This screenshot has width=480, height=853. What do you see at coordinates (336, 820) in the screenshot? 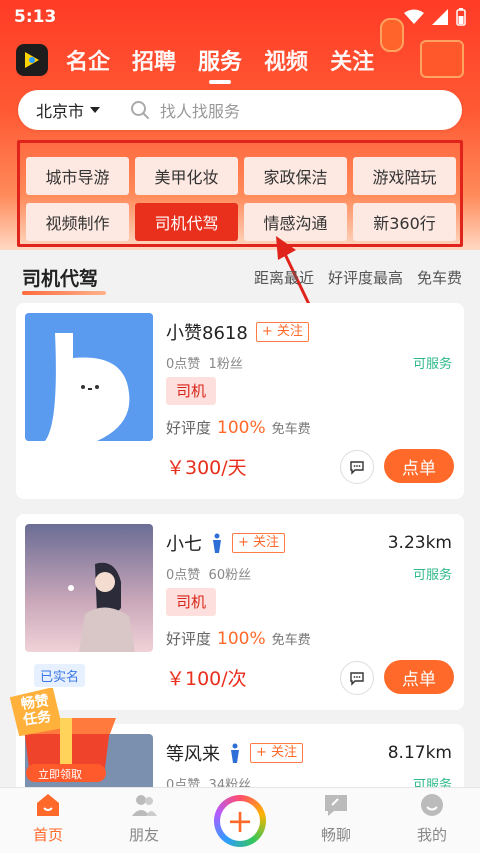
I see `tab-chat: 畅聊` at bounding box center [336, 820].